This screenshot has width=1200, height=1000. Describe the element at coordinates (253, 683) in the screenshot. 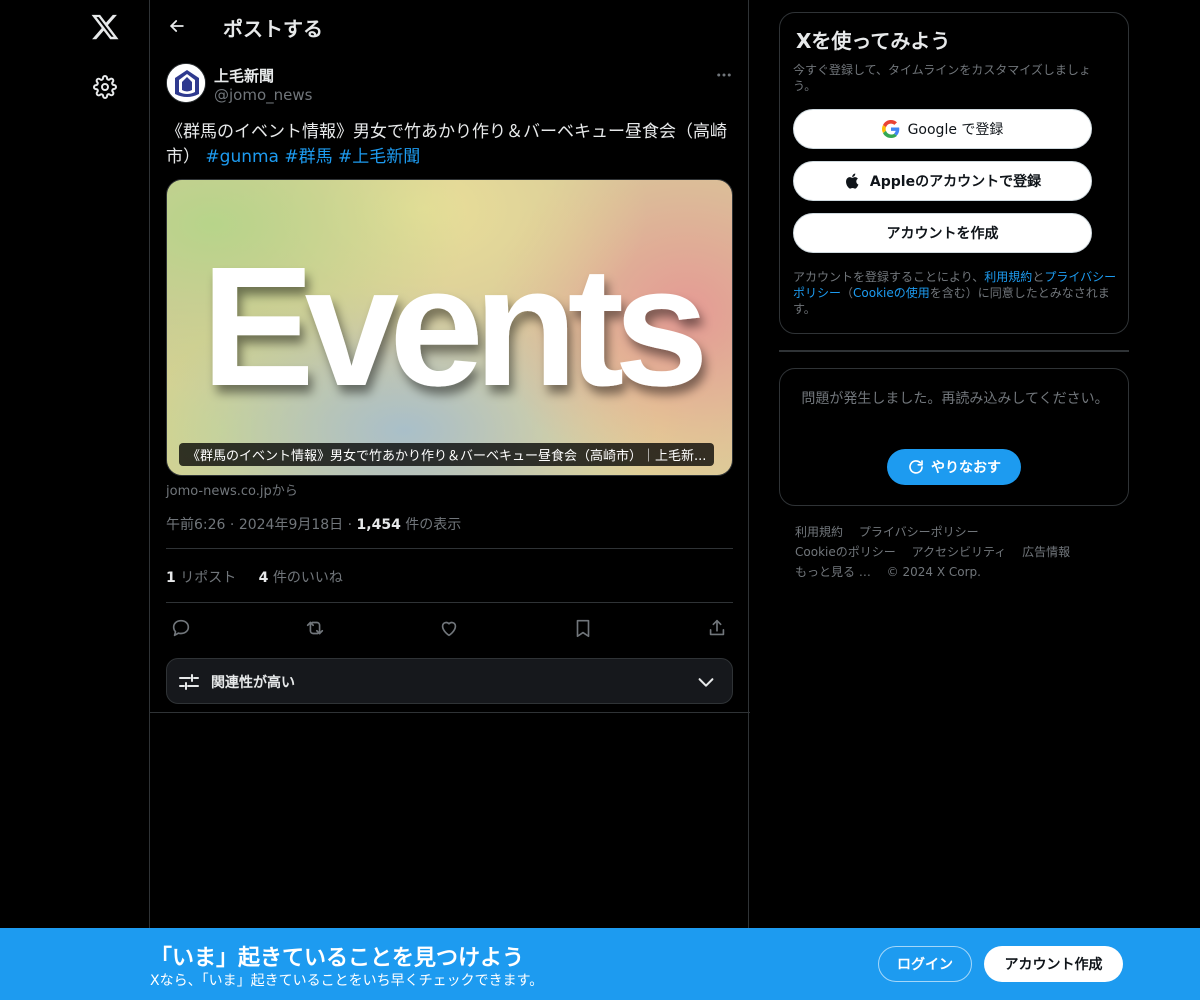

I see `sort-label: 関連性が高い` at that location.